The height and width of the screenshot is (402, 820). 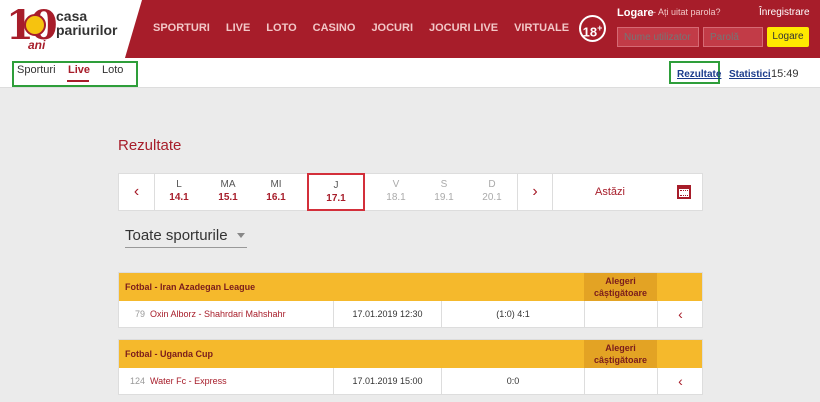 What do you see at coordinates (150, 145) in the screenshot?
I see `page-title: Rezultate` at bounding box center [150, 145].